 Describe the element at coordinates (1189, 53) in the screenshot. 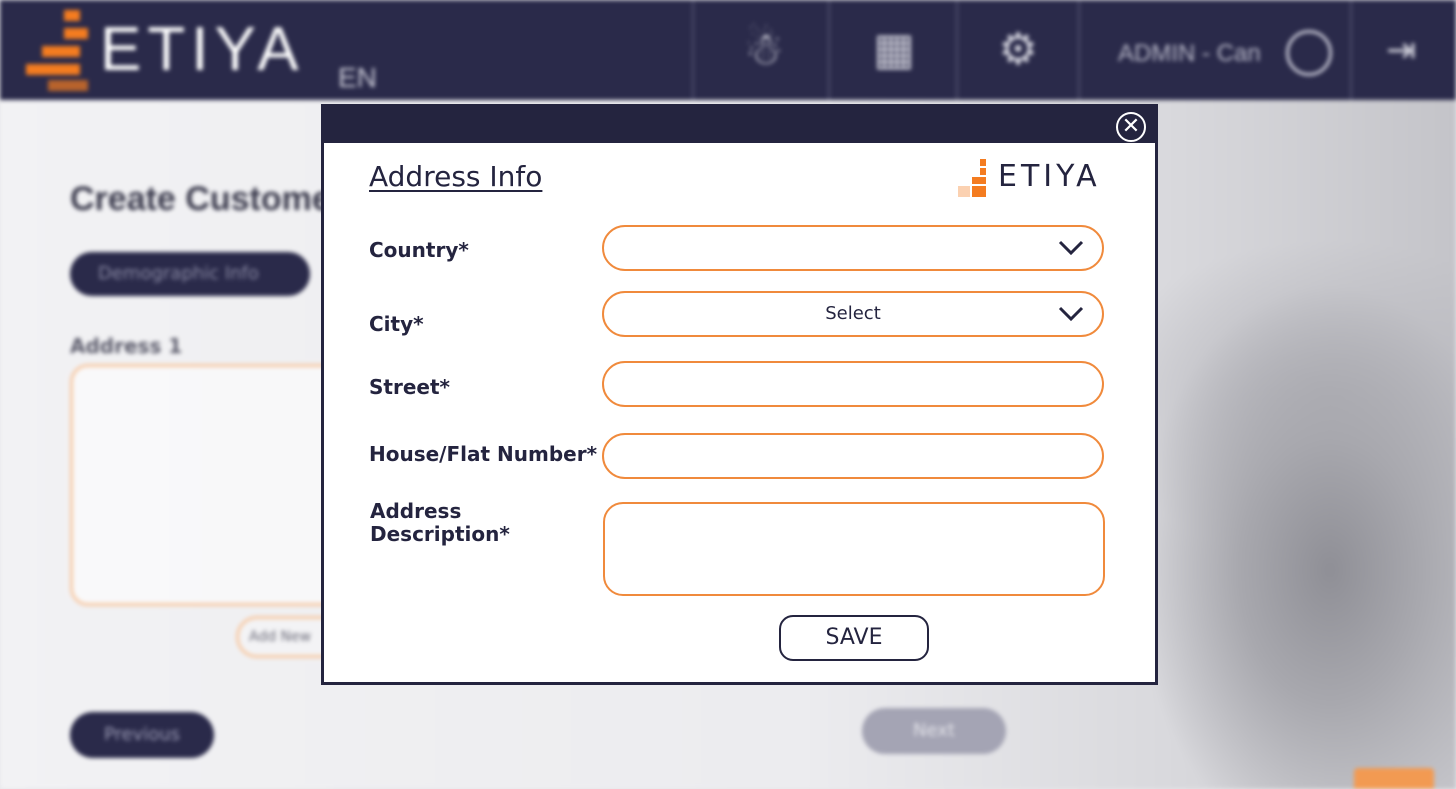

I see `user-name: ADMIN - Can` at that location.